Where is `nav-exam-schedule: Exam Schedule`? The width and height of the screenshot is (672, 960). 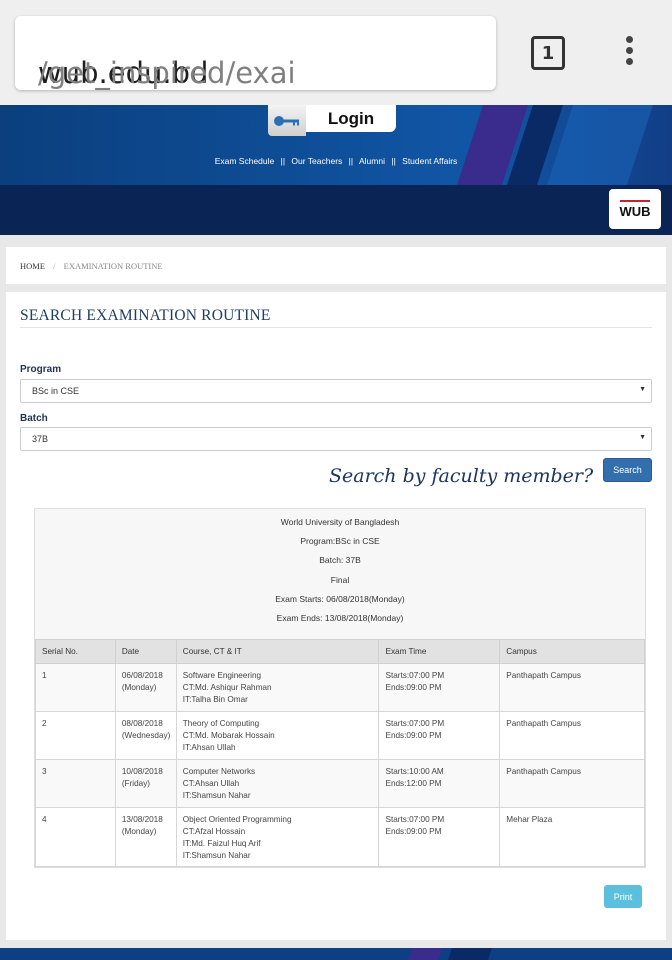
nav-exam-schedule: Exam Schedule is located at coordinates (245, 161).